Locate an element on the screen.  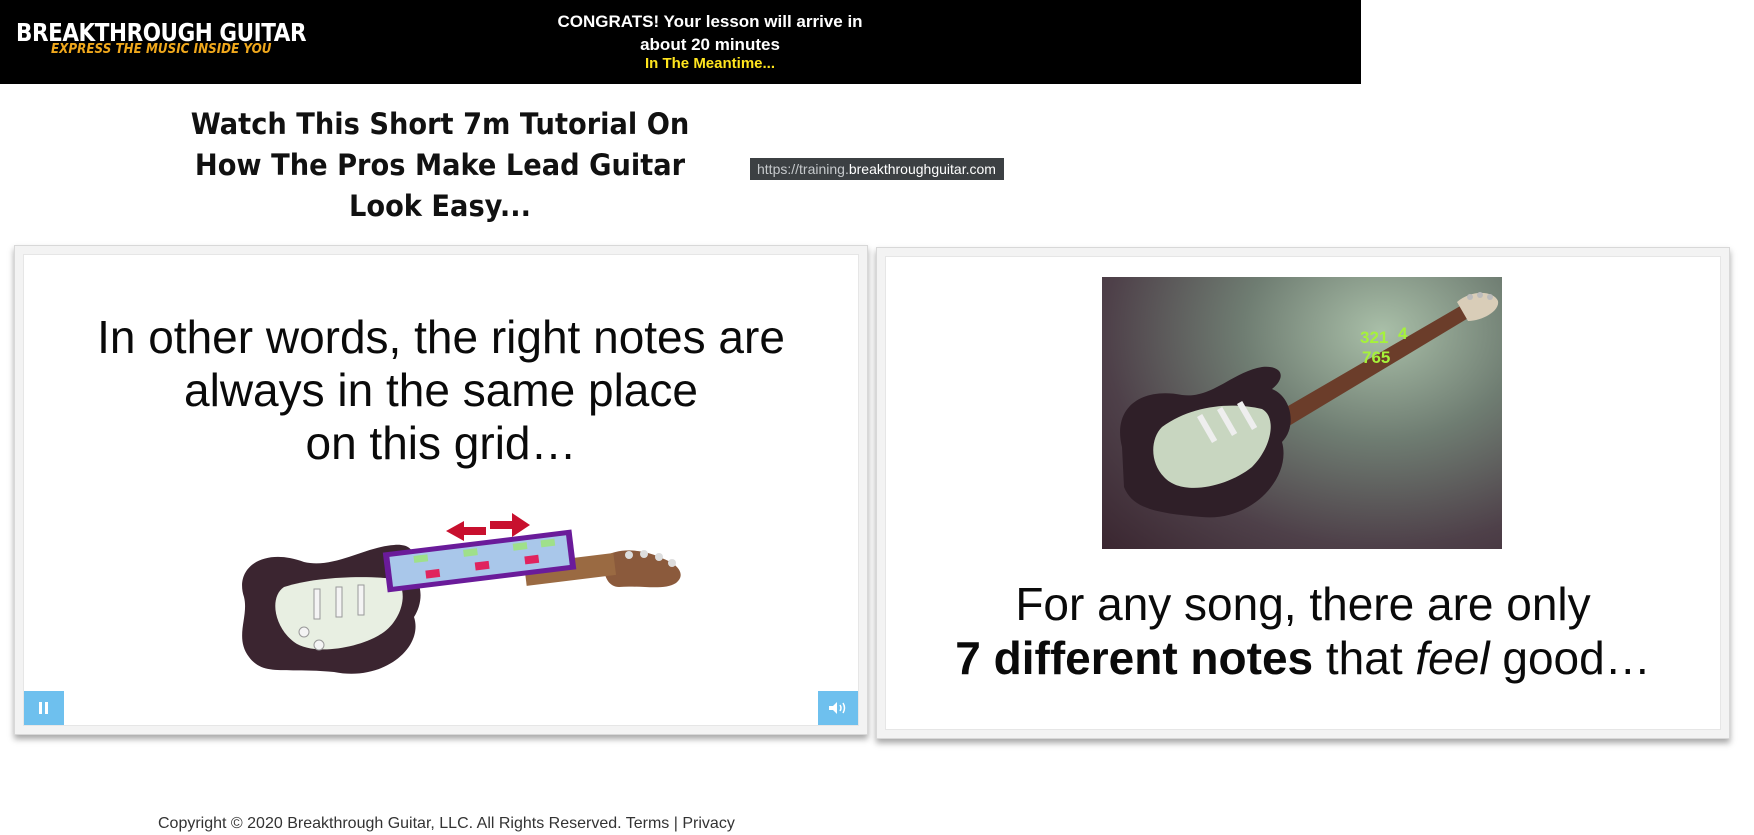
title-line-1: Watch This Short 7m Tutorial On is located at coordinates (440, 124).